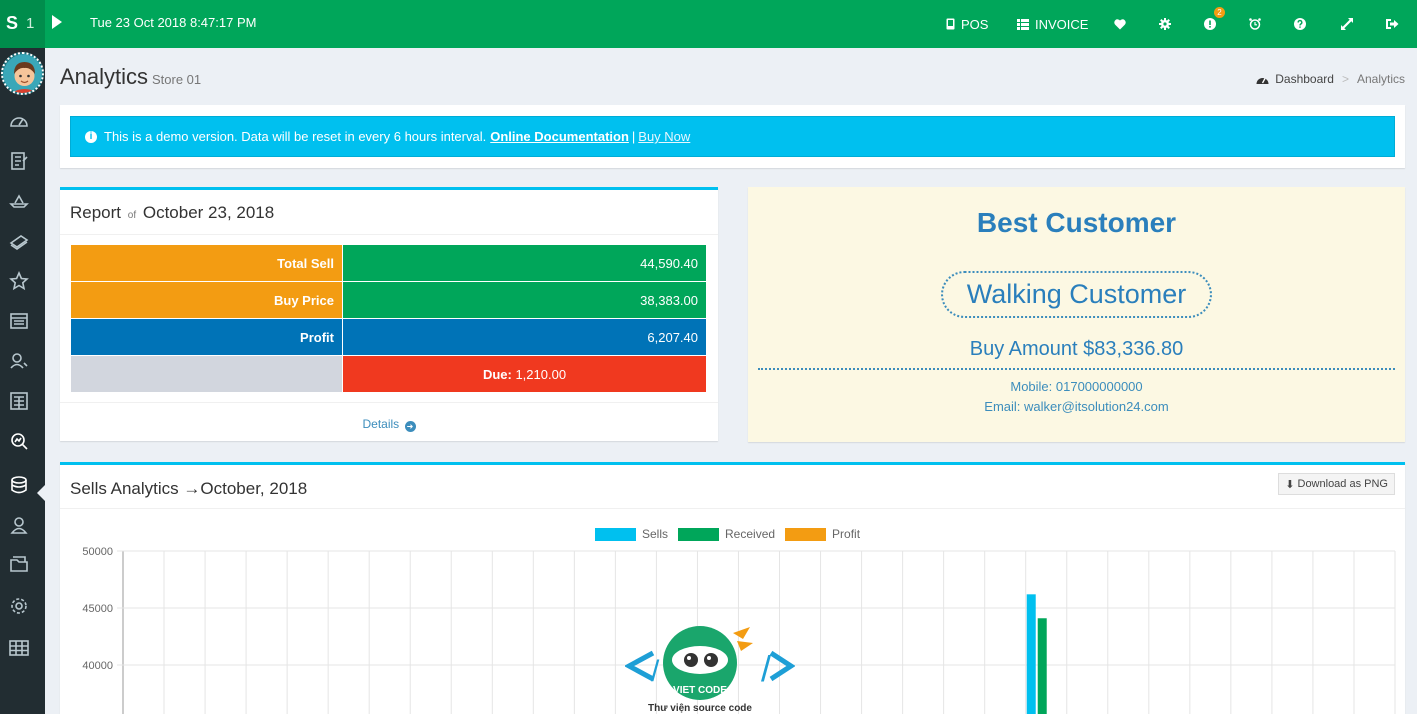 The height and width of the screenshot is (714, 1417). I want to click on logo-number: 1, so click(30, 23).